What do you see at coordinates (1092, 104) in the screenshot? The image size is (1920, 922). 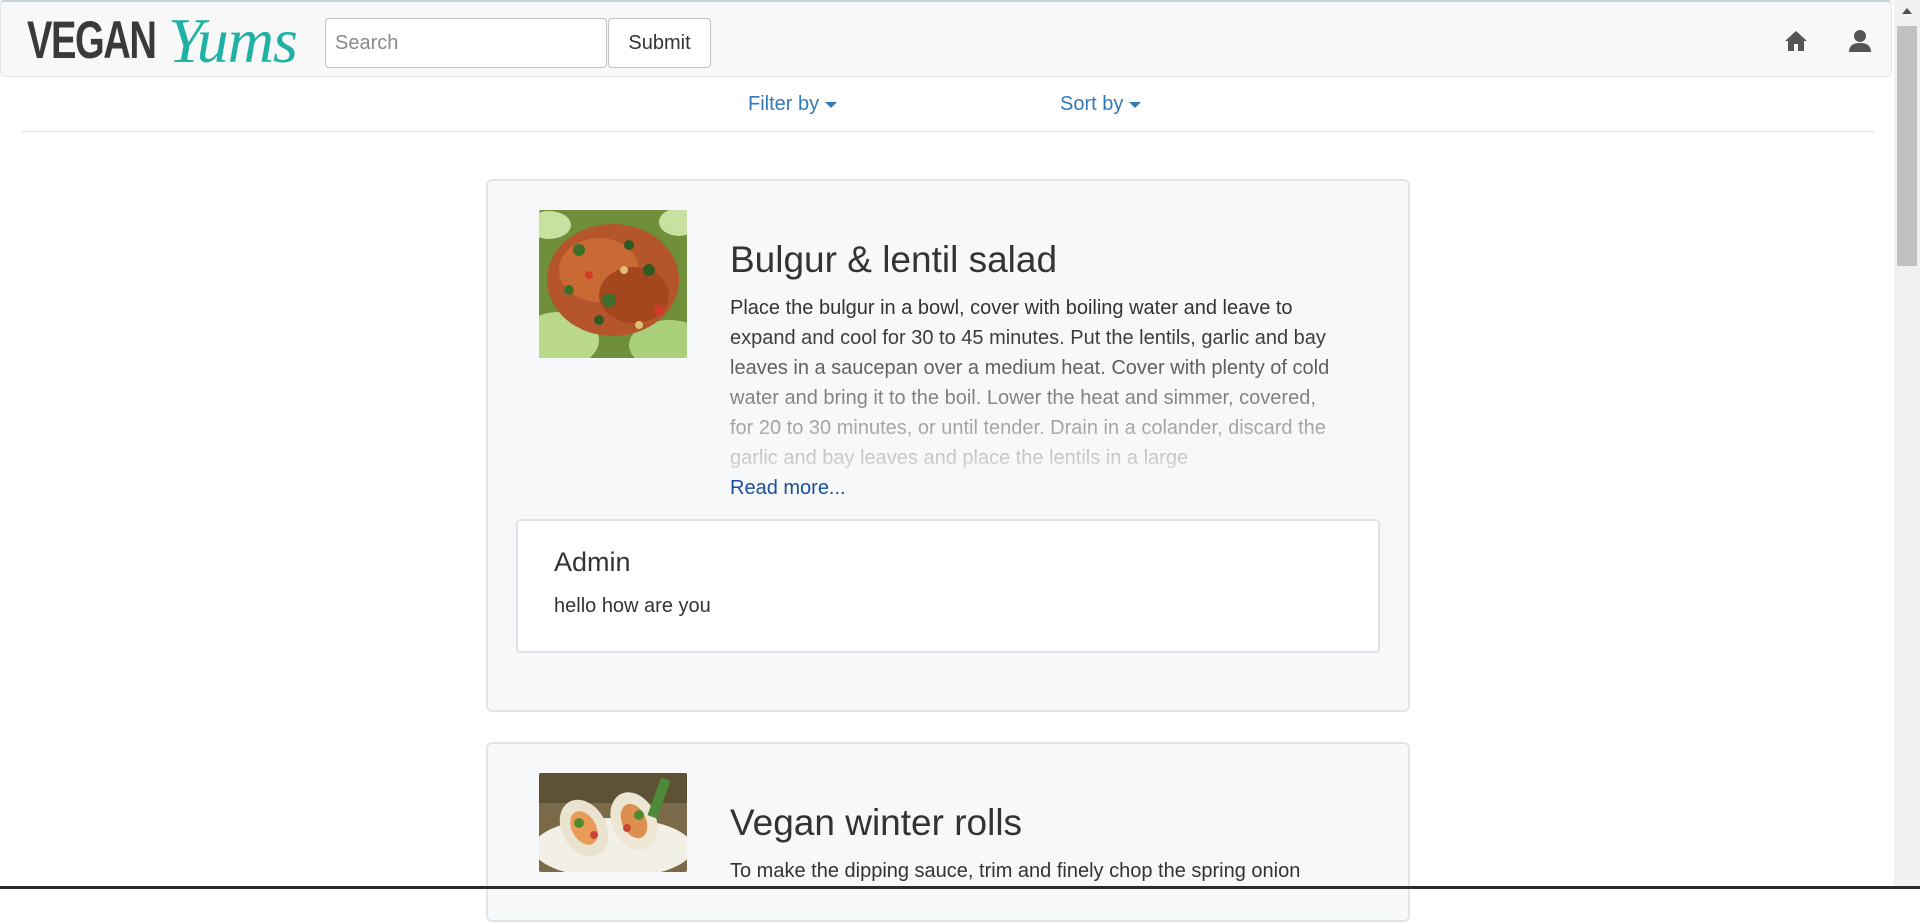 I see `sort-label: Sort by` at bounding box center [1092, 104].